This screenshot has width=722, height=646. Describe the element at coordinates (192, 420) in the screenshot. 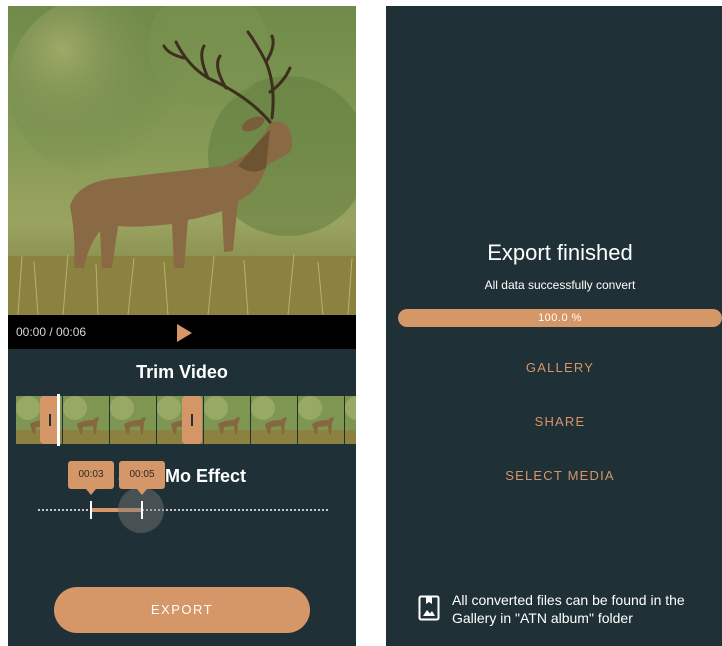

I see `trim-end-handle` at that location.